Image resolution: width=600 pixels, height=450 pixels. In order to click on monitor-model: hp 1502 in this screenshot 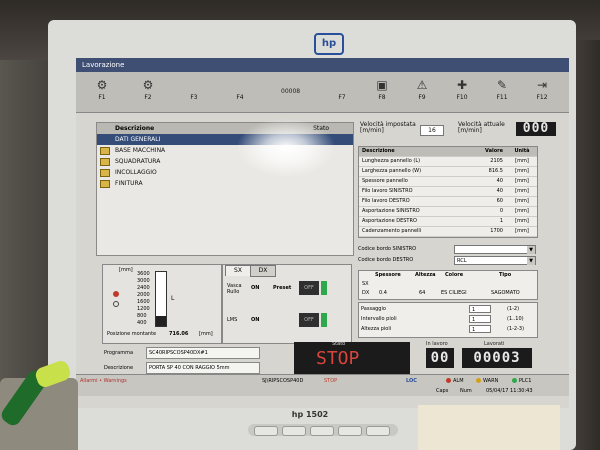, I will do `click(310, 414)`.